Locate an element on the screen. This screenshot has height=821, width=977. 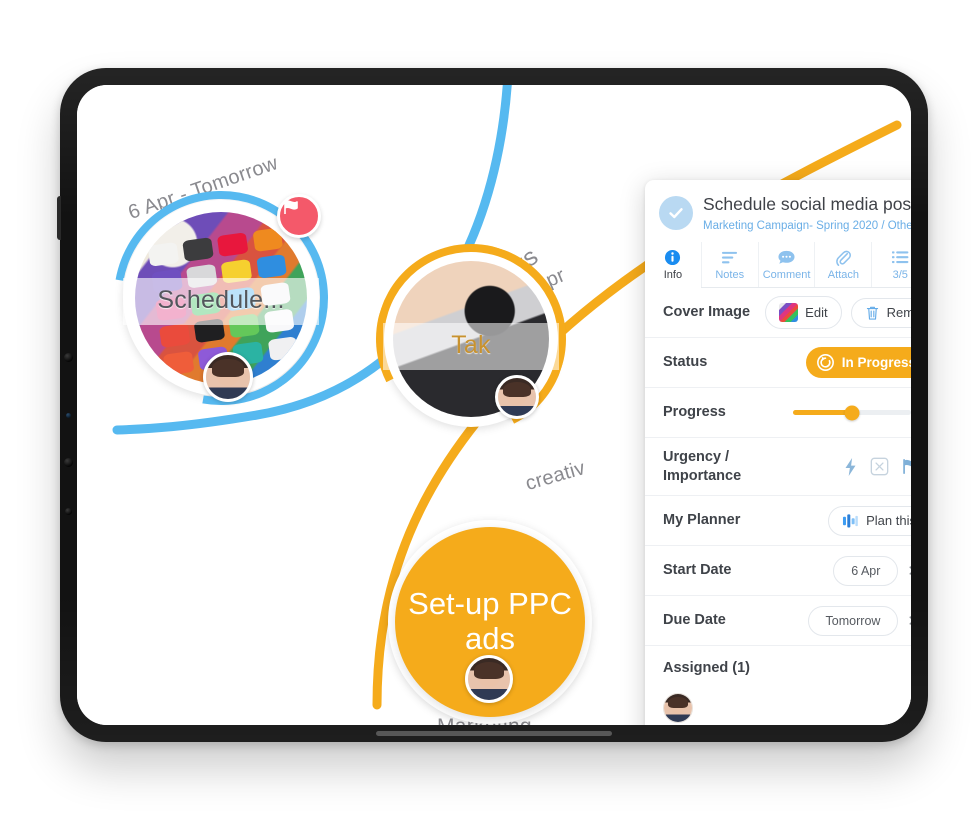
row-status: Status In Progress is located at coordinates (778, 363).